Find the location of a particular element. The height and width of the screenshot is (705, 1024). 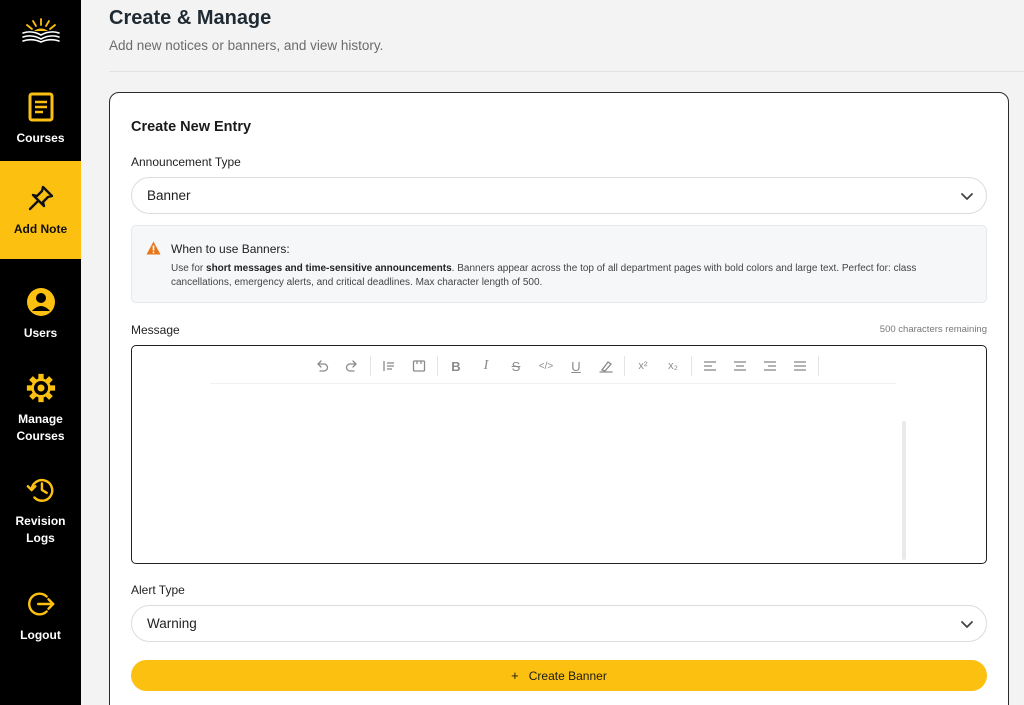

create-banner-button: + Create Banner is located at coordinates (559, 675).